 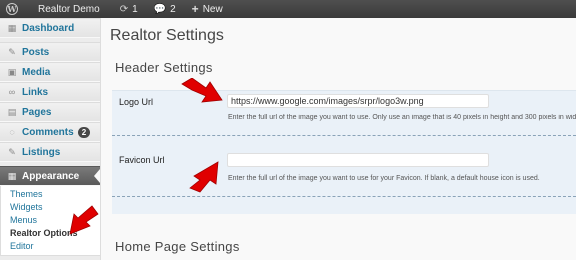 I want to click on site-name-link: Realtor Demo, so click(x=68, y=9).